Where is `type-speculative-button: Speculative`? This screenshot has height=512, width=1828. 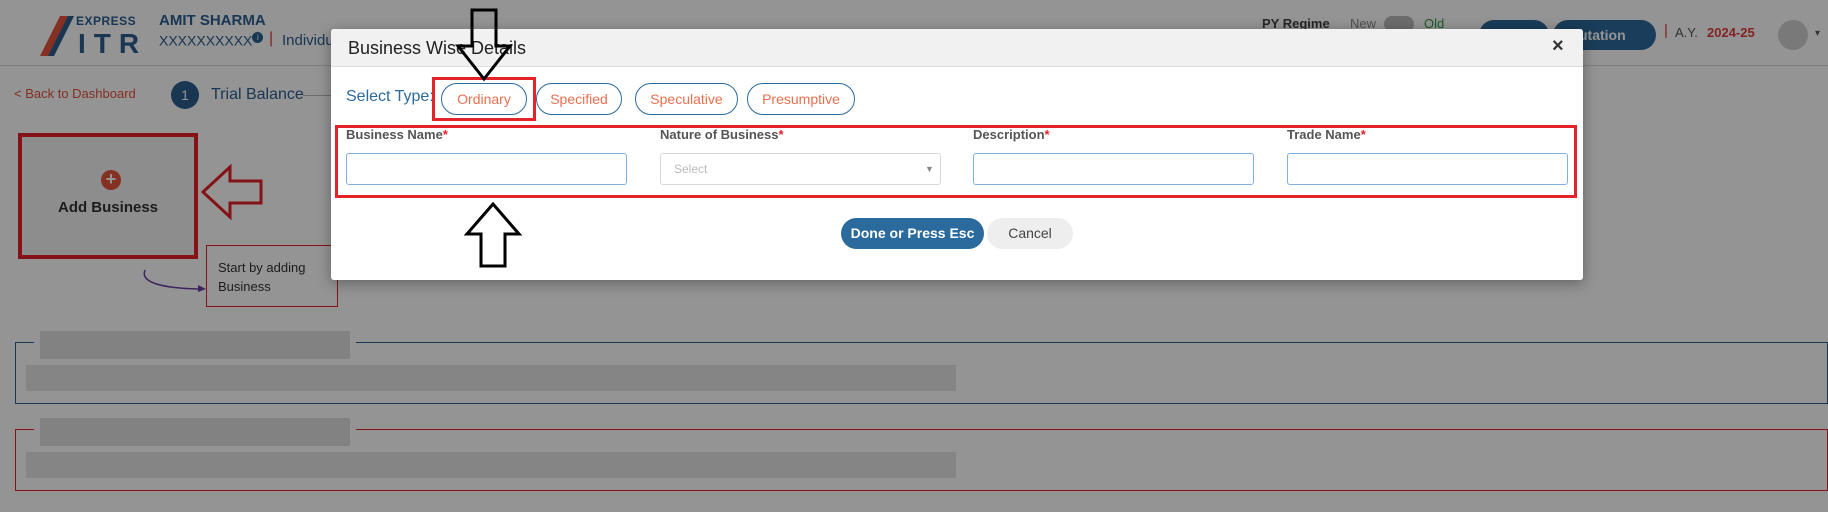 type-speculative-button: Speculative is located at coordinates (686, 99).